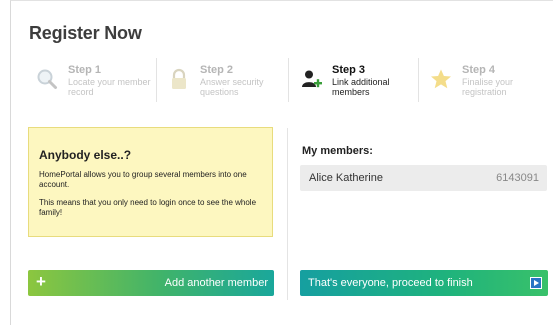 The width and height of the screenshot is (553, 325). I want to click on step-4-number: Step 4, so click(479, 70).